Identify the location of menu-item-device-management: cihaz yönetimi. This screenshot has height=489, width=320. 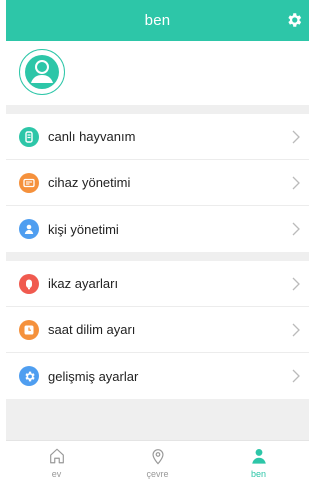
(157, 183).